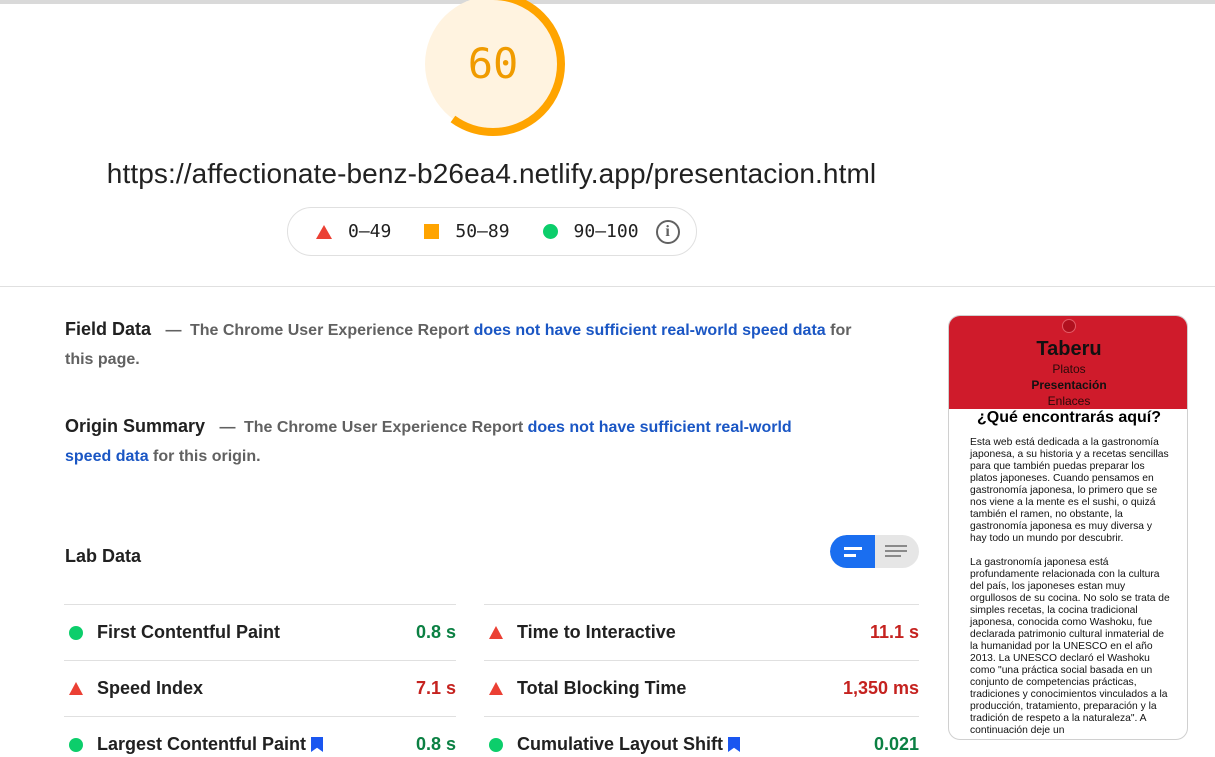 Image resolution: width=1215 pixels, height=757 pixels. What do you see at coordinates (1069, 385) in the screenshot?
I see `thumbnail-nav-presentacion: Presentación` at bounding box center [1069, 385].